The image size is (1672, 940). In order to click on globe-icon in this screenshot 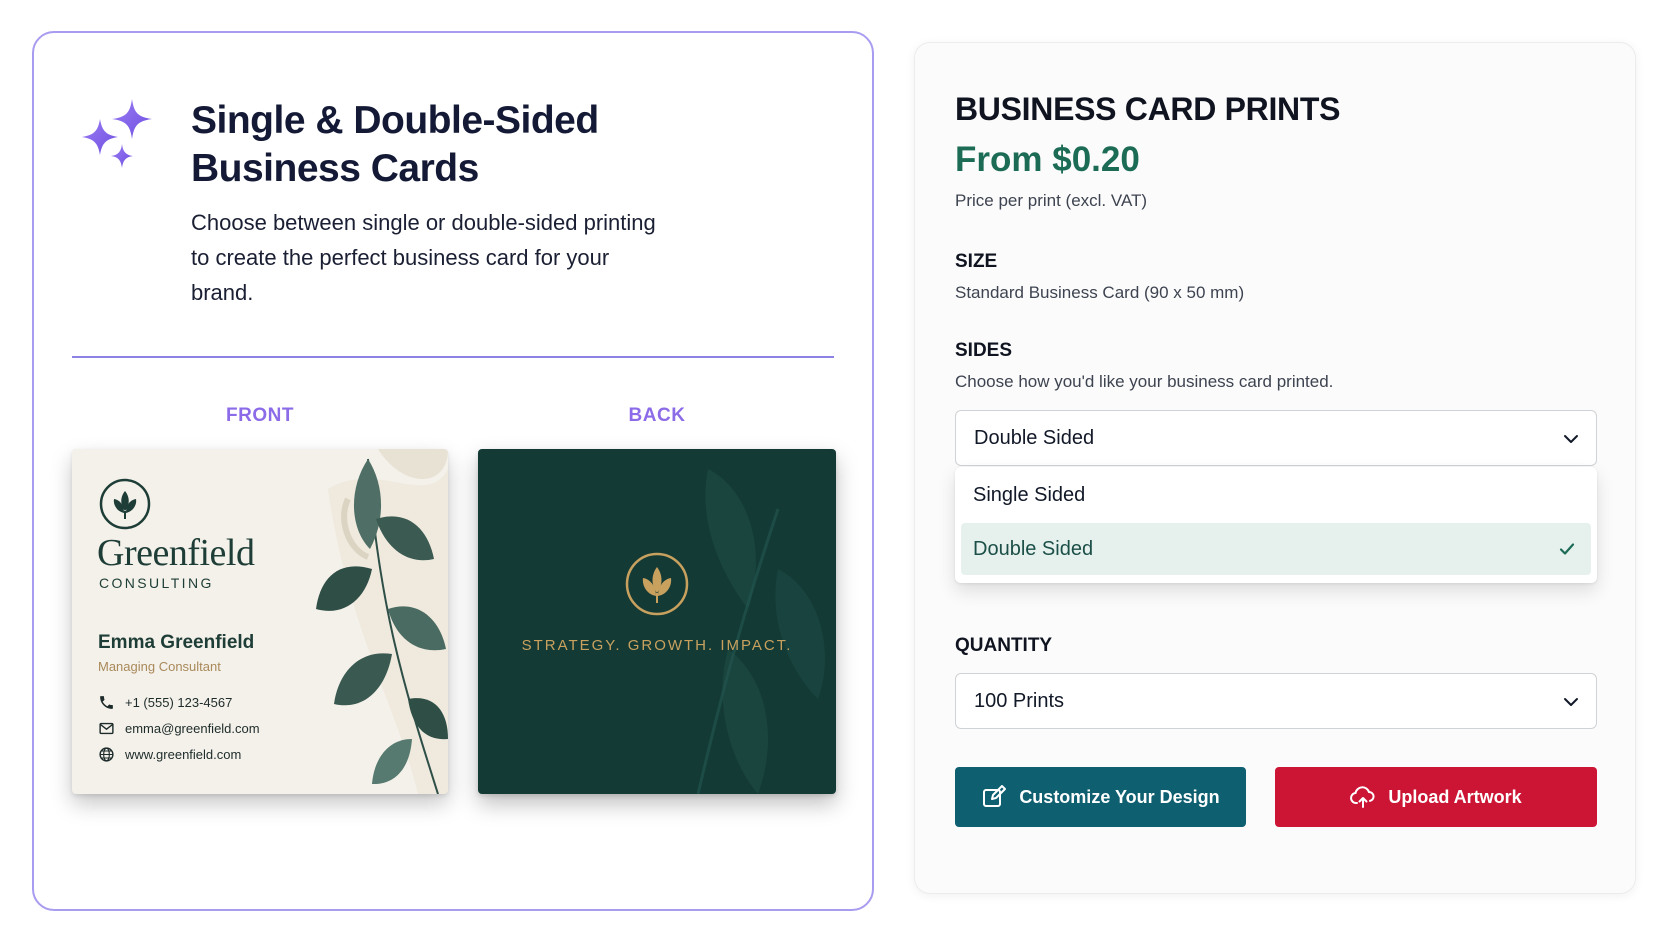, I will do `click(106, 754)`.